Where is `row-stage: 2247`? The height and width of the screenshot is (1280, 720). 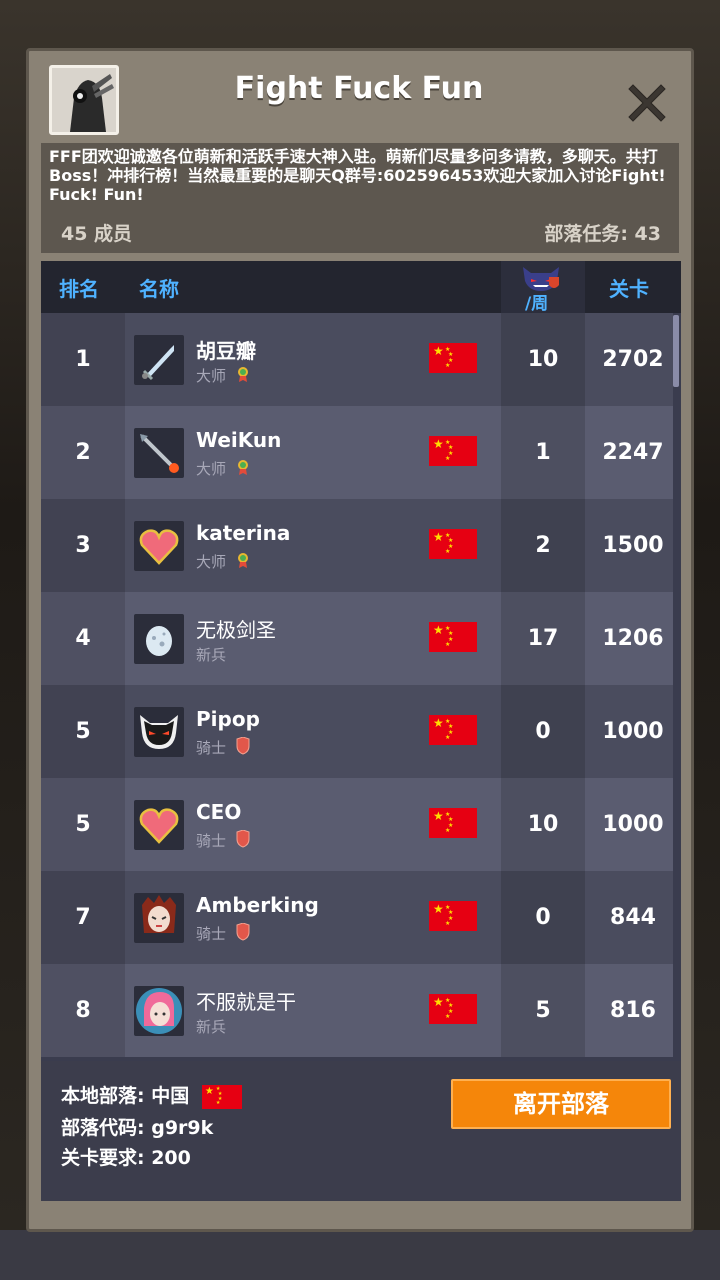 row-stage: 2247 is located at coordinates (633, 452).